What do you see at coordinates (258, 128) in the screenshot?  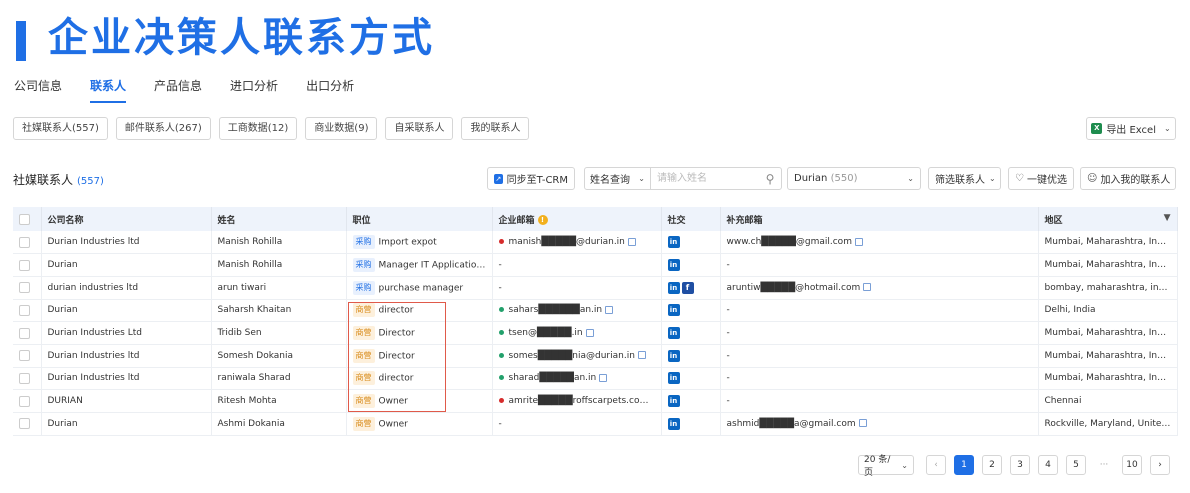 I see `subtab-business-registry: 工商数据(12)` at bounding box center [258, 128].